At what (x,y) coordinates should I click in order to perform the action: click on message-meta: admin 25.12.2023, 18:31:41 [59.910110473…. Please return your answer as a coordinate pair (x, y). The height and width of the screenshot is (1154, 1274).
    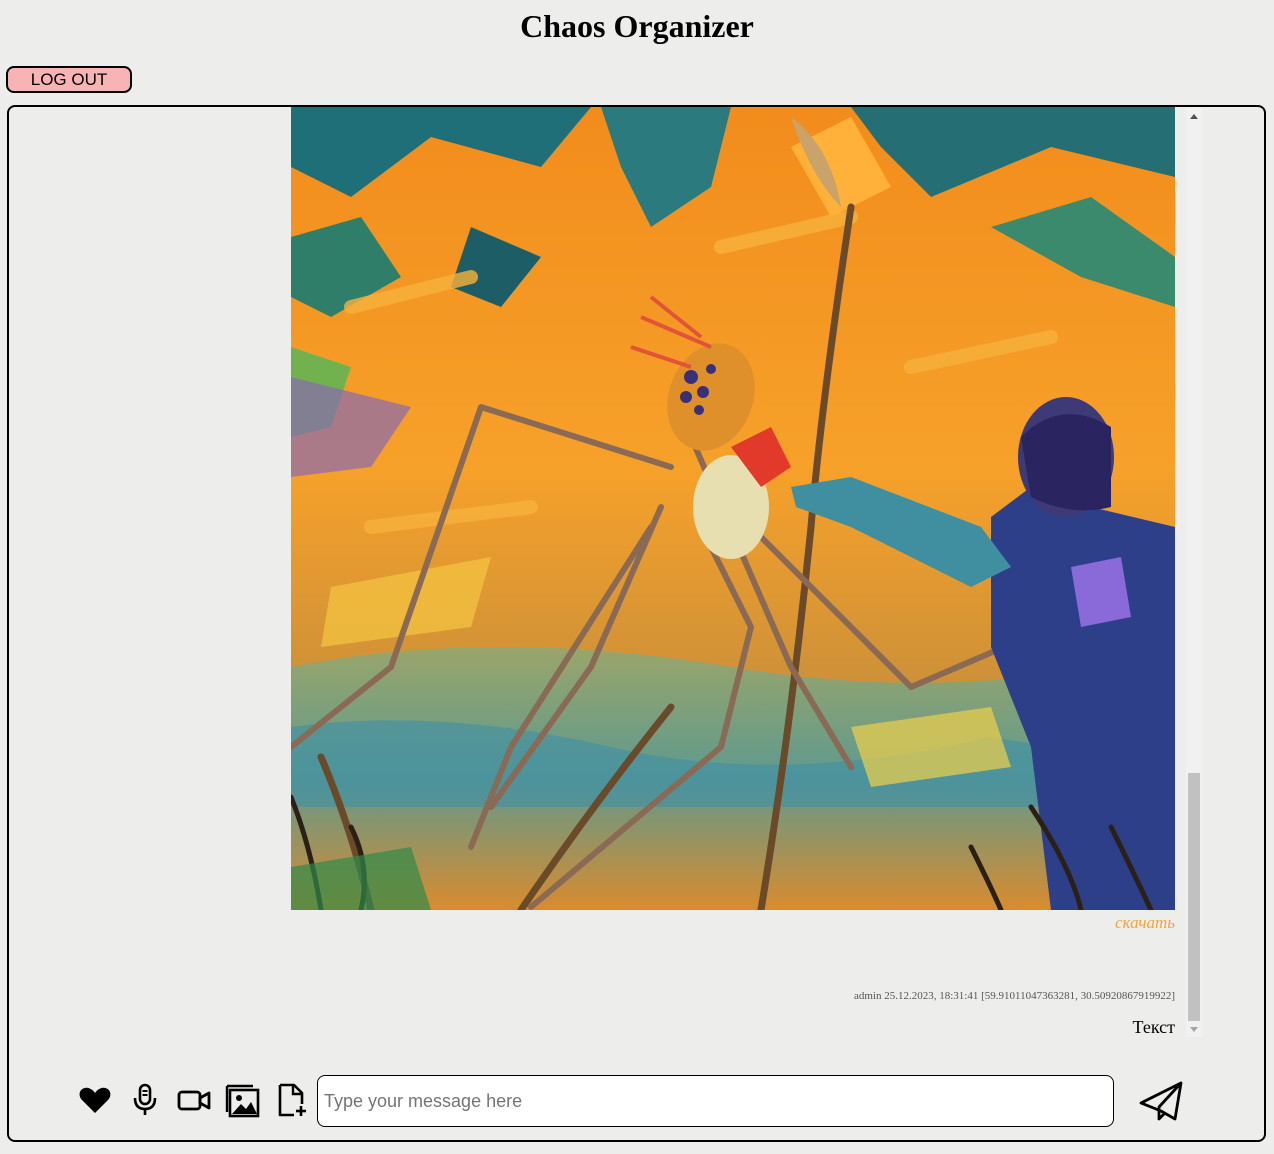
    Looking at the image, I should click on (1014, 996).